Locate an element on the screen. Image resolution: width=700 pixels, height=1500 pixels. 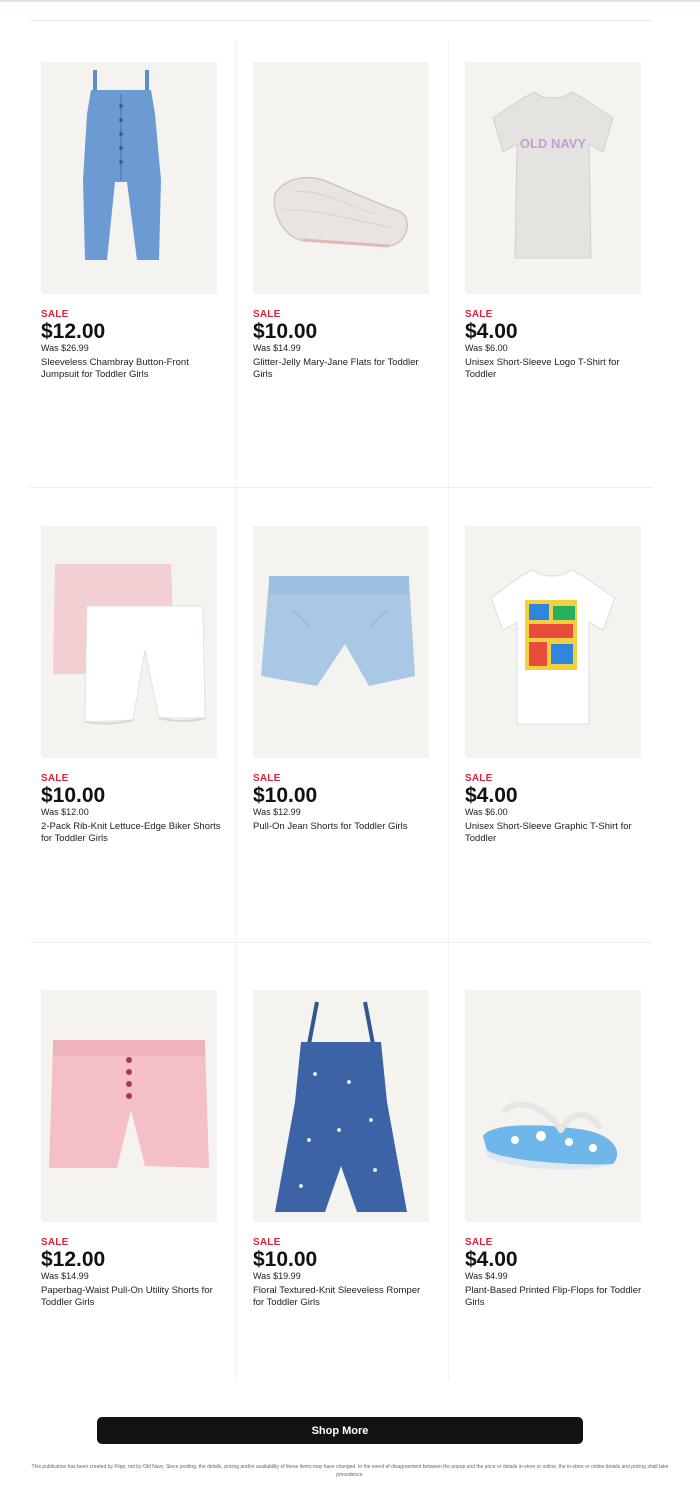
paperbag-shorts-image is located at coordinates (129, 1106).